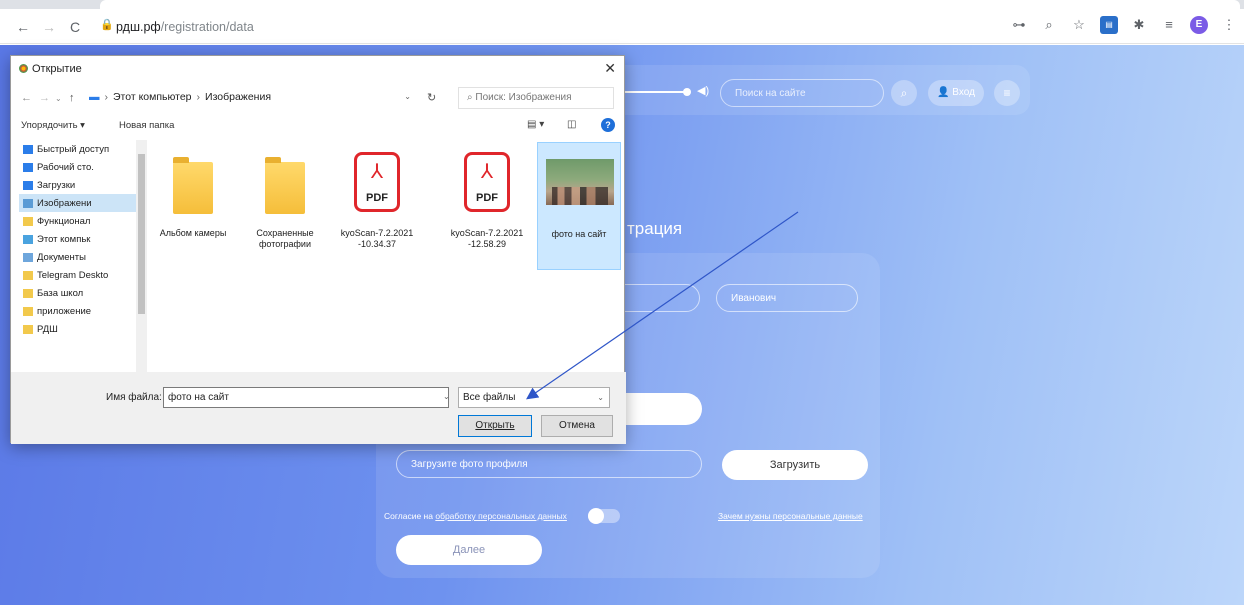 The width and height of the screenshot is (1244, 605). What do you see at coordinates (1139, 25) in the screenshot?
I see `puzzle-icon: ✱` at bounding box center [1139, 25].